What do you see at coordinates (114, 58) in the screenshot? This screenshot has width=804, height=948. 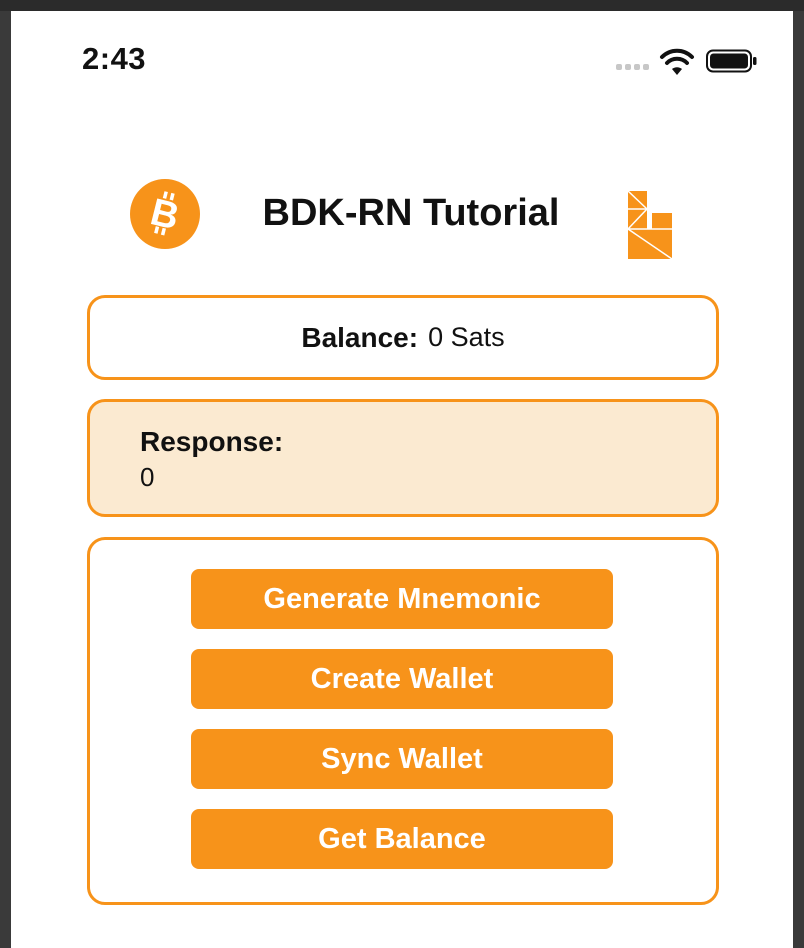 I see `status-time: 2:43` at bounding box center [114, 58].